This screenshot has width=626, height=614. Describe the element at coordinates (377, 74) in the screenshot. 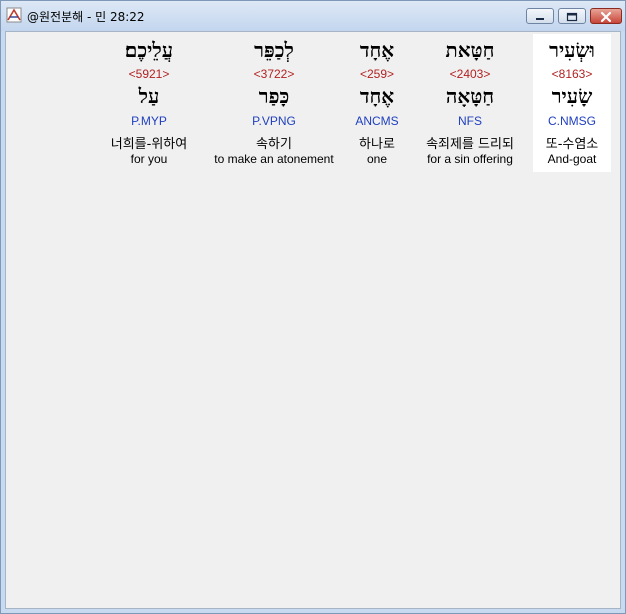

I see `strong-number: <259>` at that location.